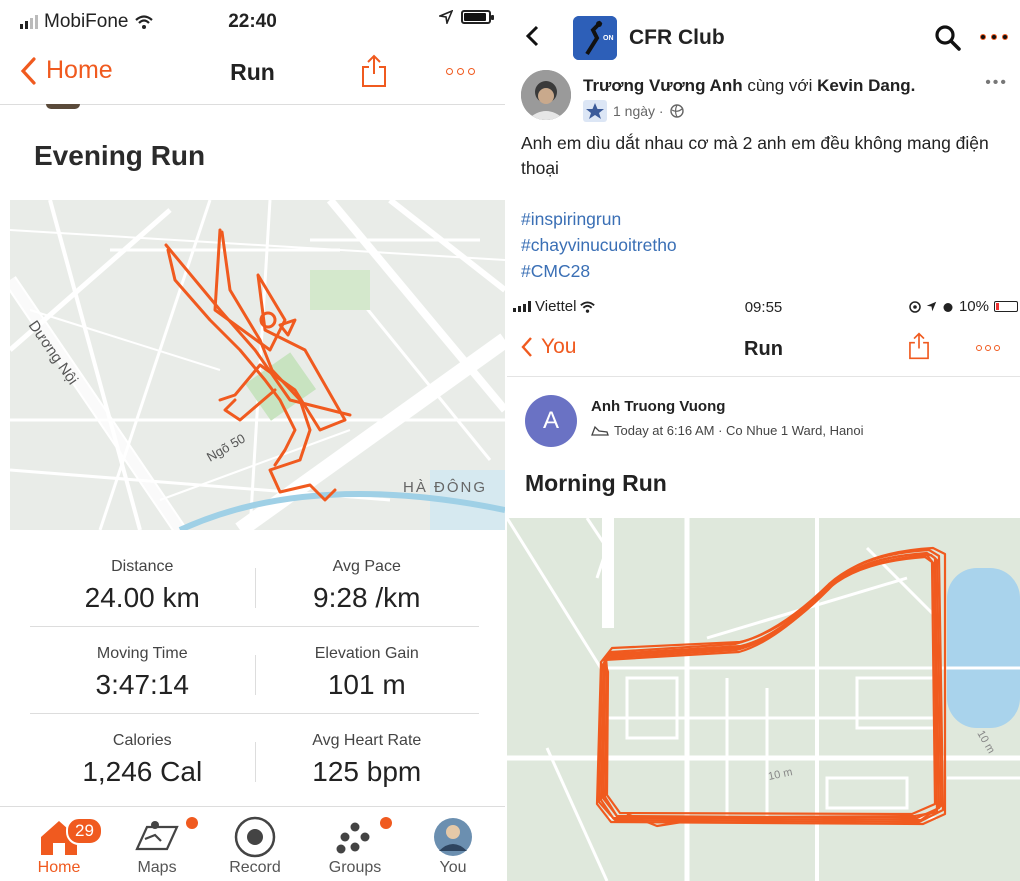  What do you see at coordinates (600, 430) in the screenshot?
I see `shoe-icon` at bounding box center [600, 430].